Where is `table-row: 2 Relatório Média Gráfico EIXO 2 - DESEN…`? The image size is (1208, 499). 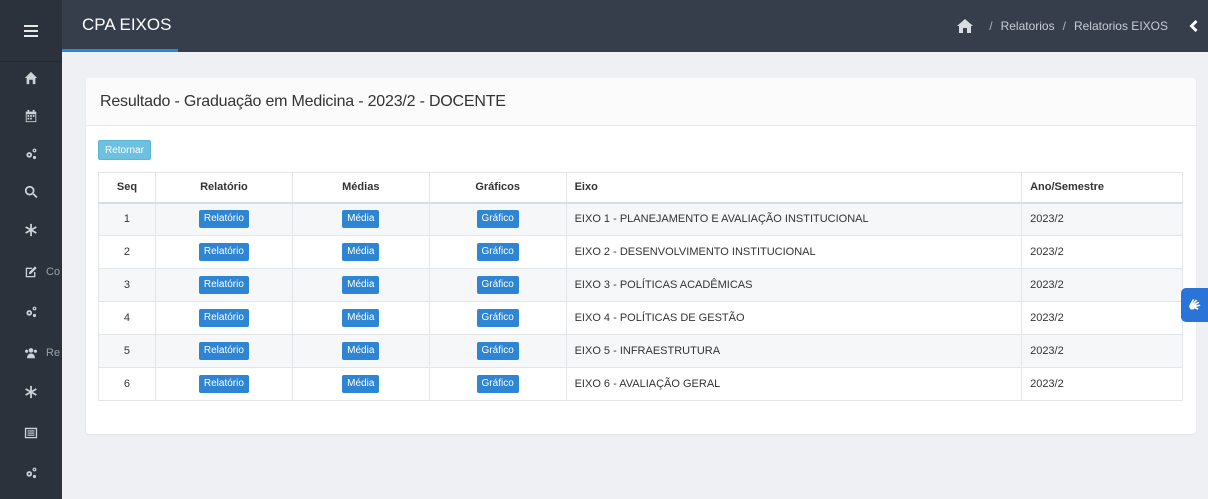 table-row: 2 Relatório Média Gráfico EIXO 2 - DESEN… is located at coordinates (640, 252).